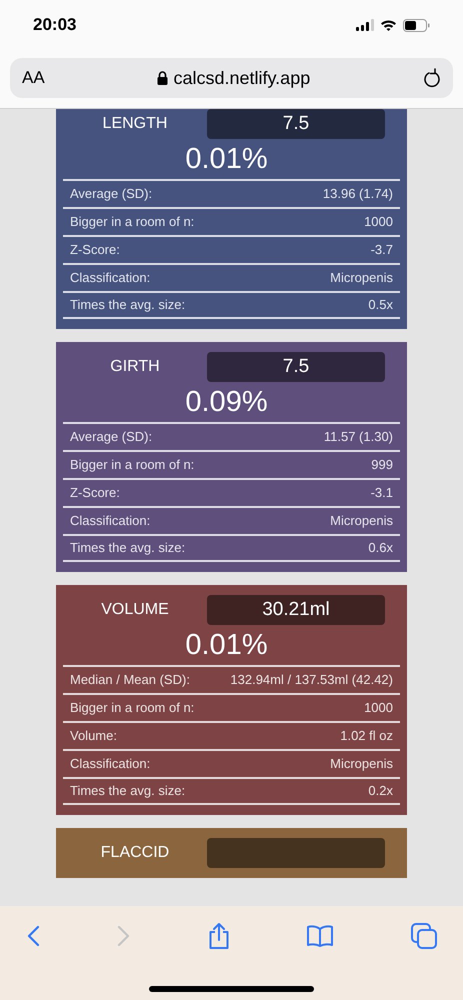 Image resolution: width=463 pixels, height=1000 pixels. What do you see at coordinates (388, 25) in the screenshot?
I see `wifi-icon` at bounding box center [388, 25].